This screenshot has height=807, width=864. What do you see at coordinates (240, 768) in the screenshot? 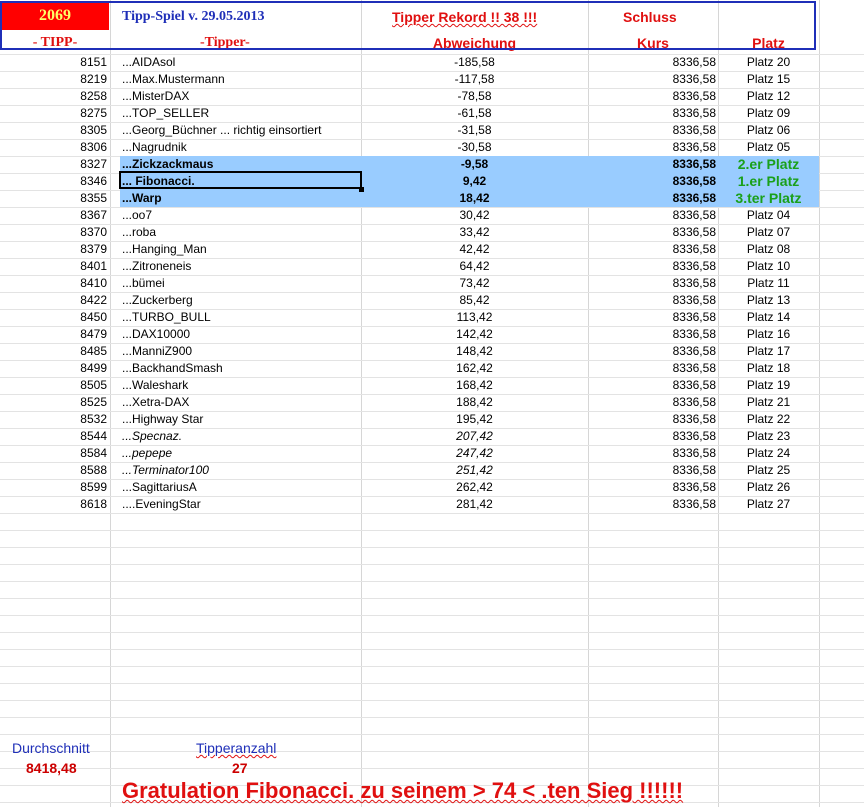
I see `tipper-count-value: 27` at bounding box center [240, 768].